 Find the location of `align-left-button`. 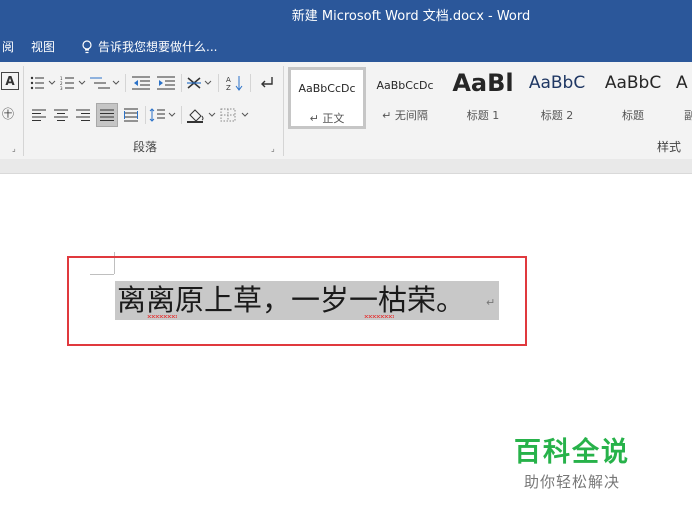

align-left-button is located at coordinates (39, 115).